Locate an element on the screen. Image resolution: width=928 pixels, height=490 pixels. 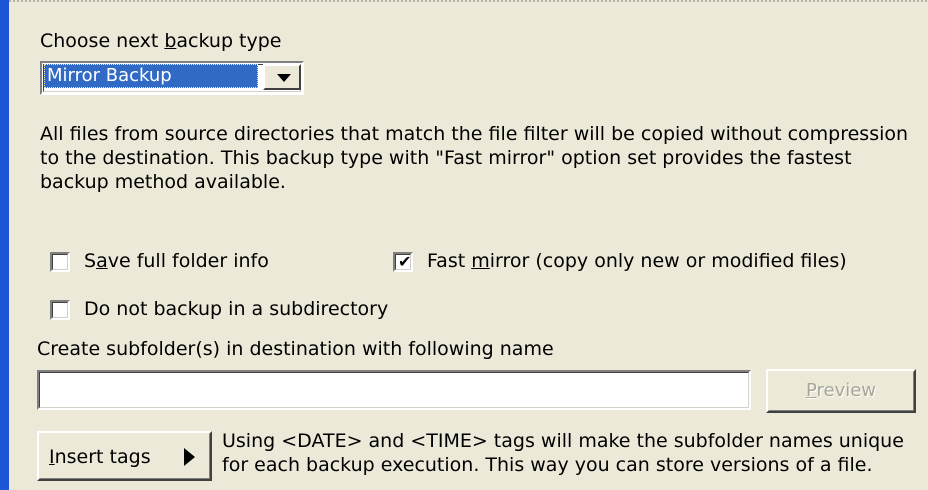
backup-type-dropdown-button is located at coordinates (282, 77).